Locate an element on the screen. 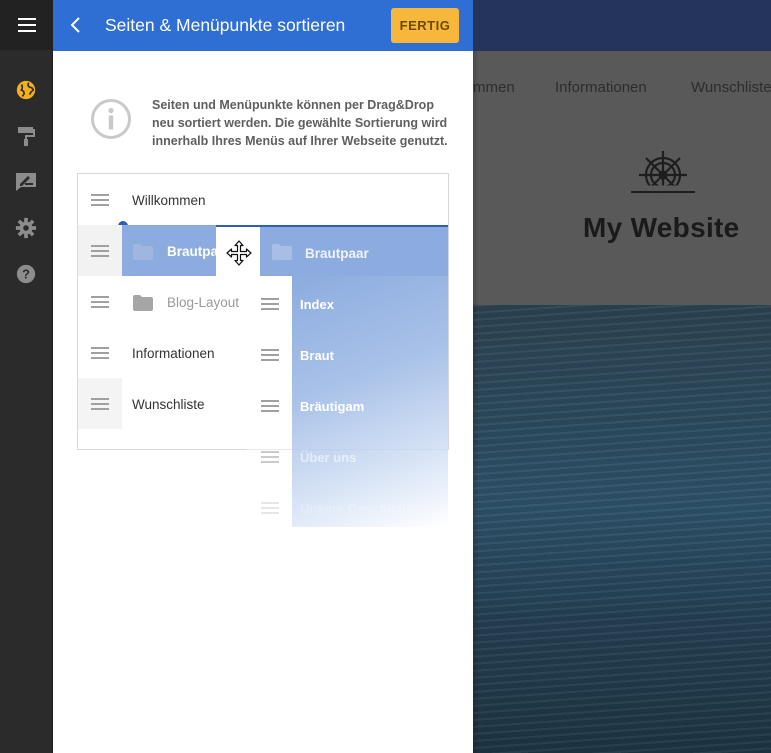 The image size is (771, 753). paint-roller-icon is located at coordinates (26, 136).